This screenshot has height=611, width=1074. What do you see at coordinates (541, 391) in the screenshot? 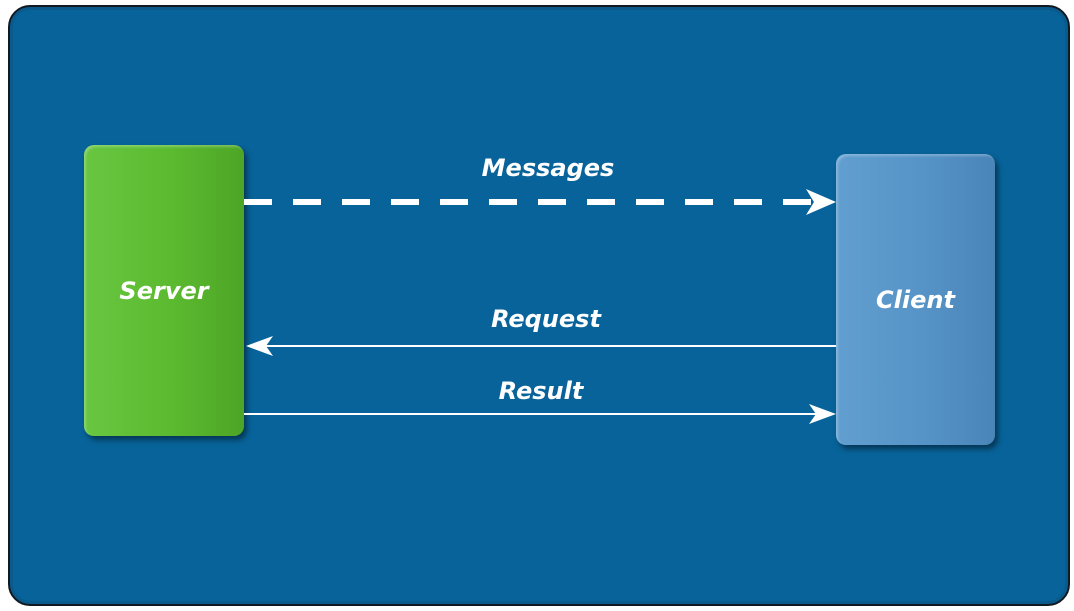
I see `result-label: Result` at bounding box center [541, 391].